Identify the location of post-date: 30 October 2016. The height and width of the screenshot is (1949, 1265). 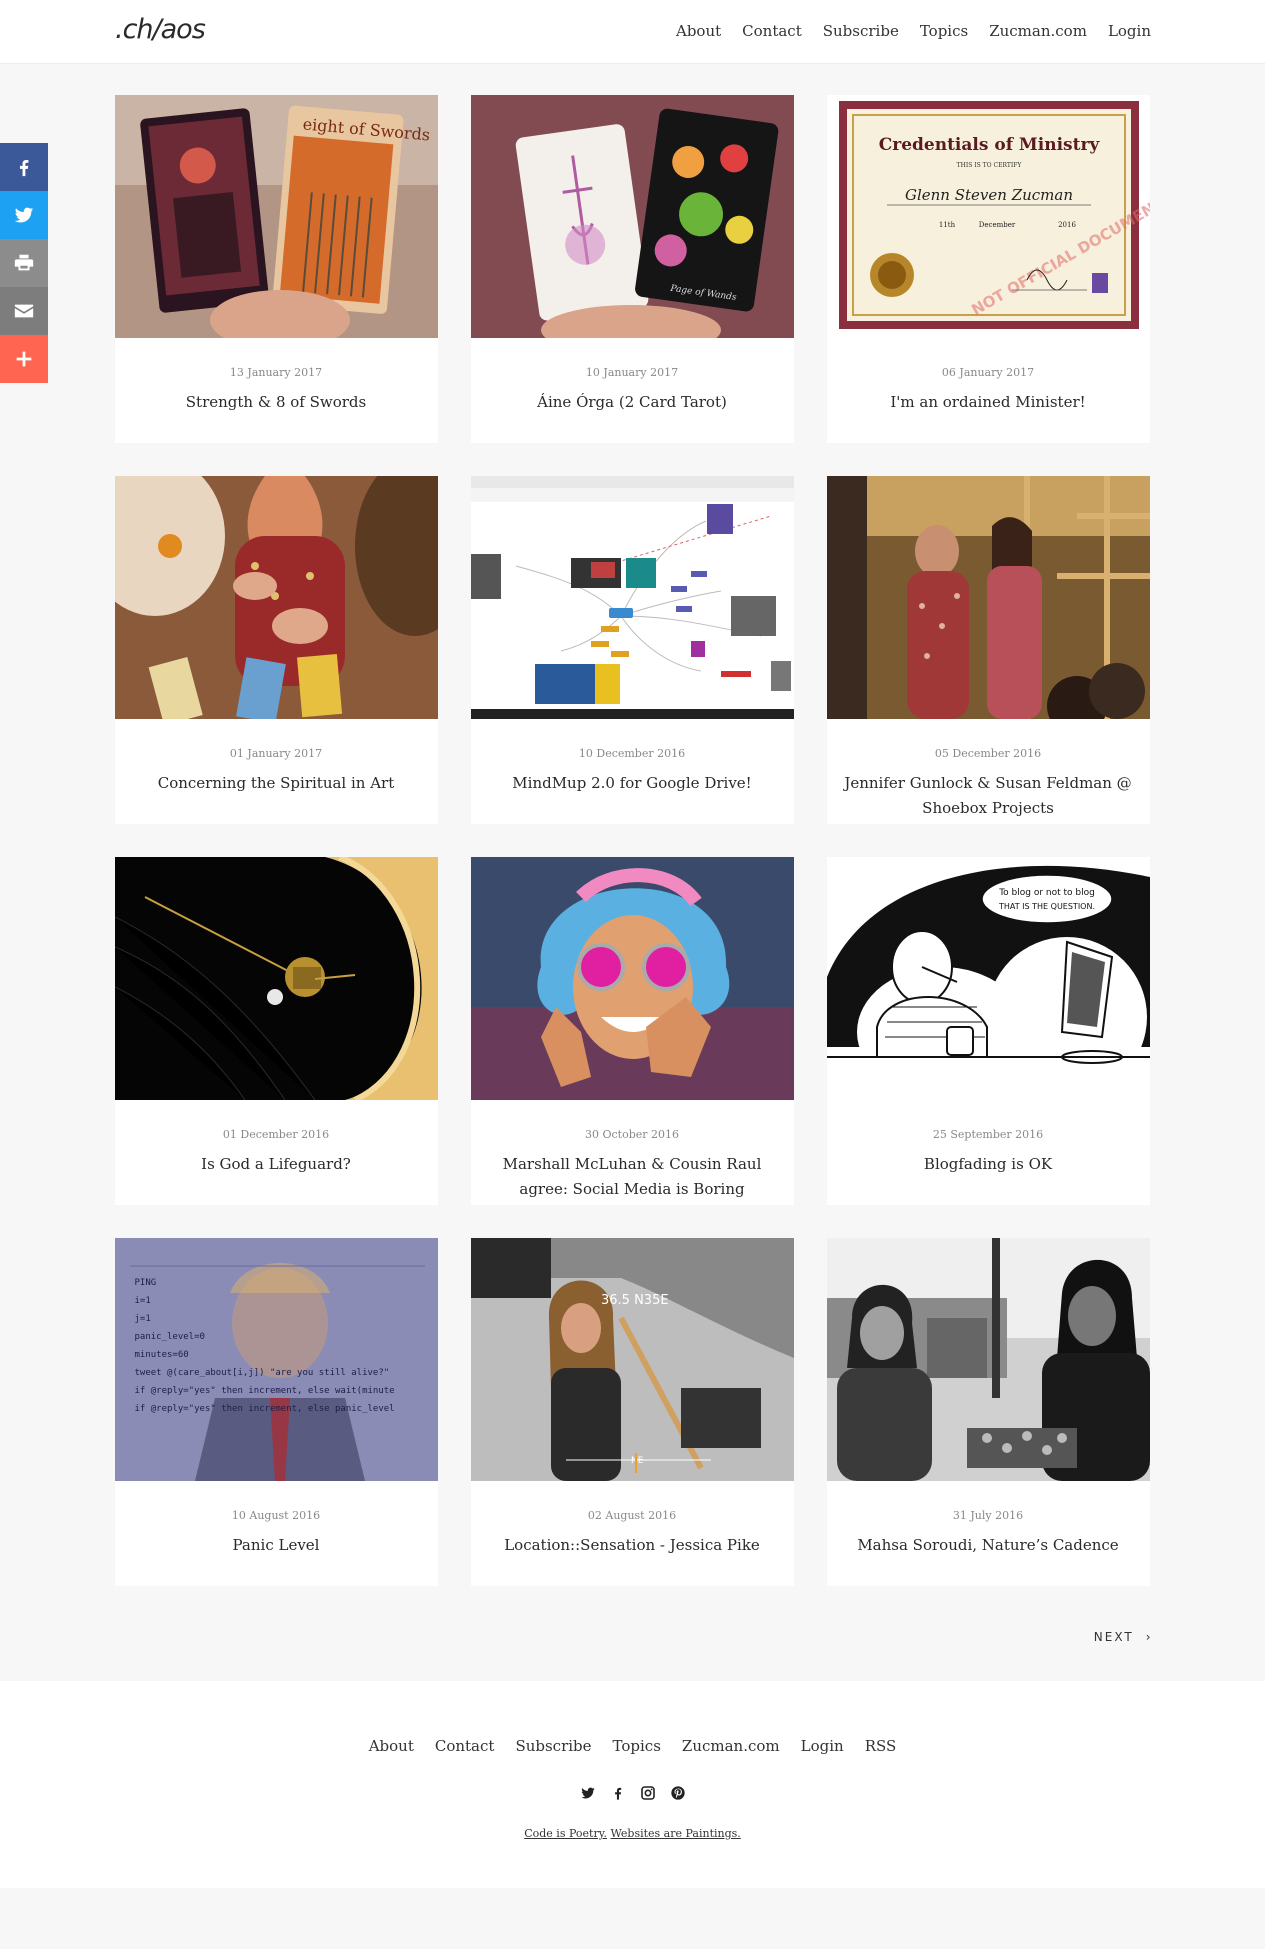
(631, 1134).